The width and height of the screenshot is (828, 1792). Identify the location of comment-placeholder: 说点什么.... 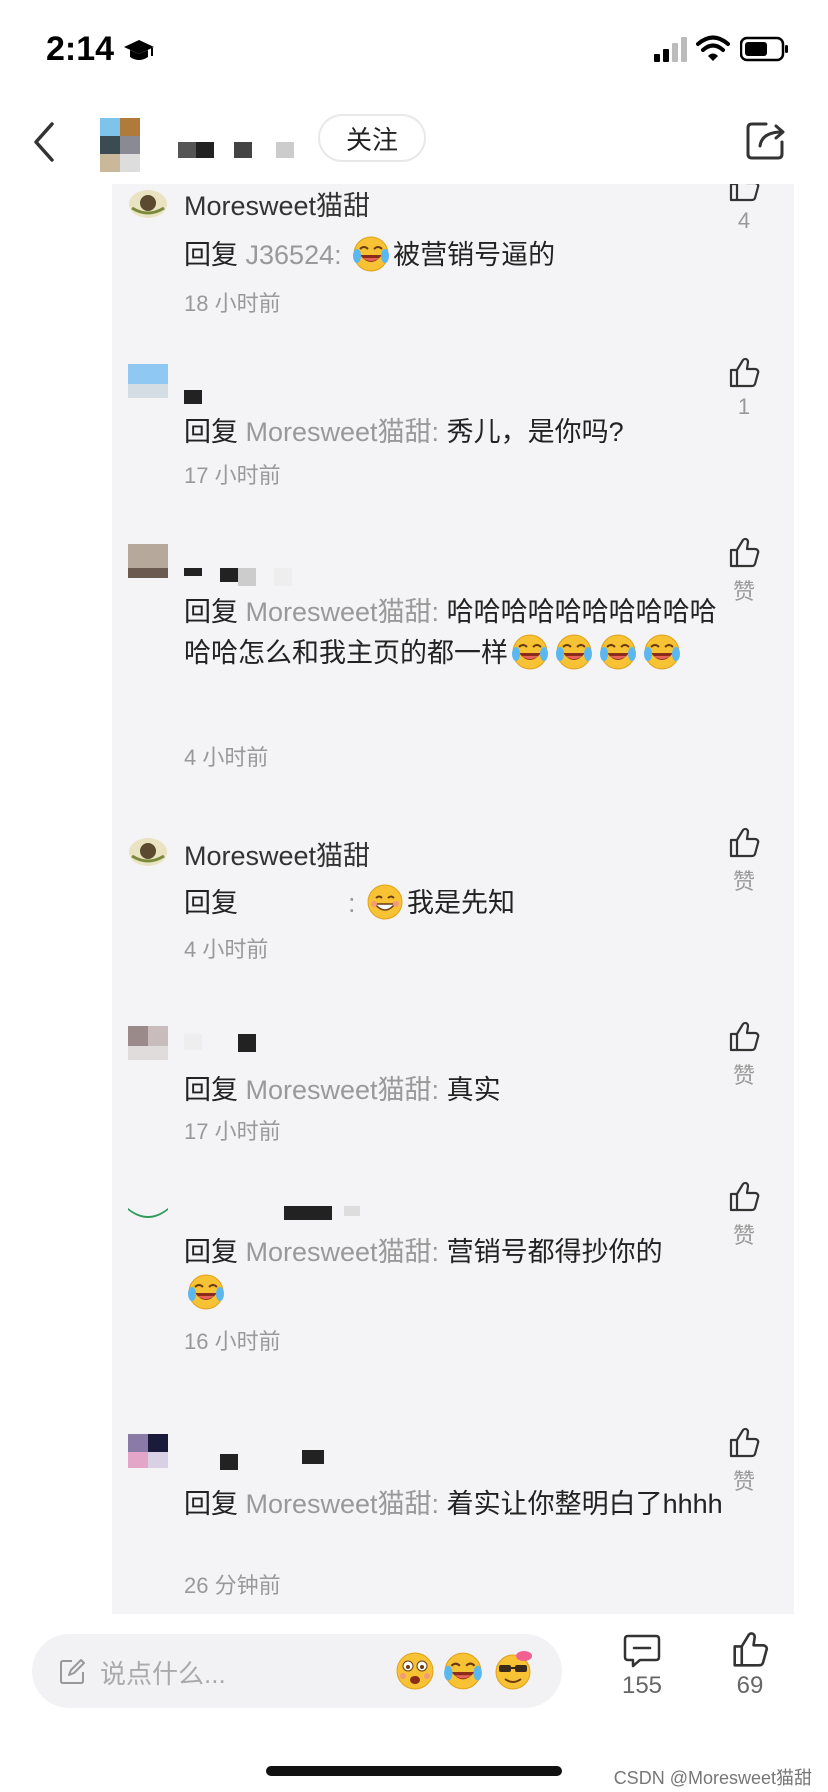
(163, 1674).